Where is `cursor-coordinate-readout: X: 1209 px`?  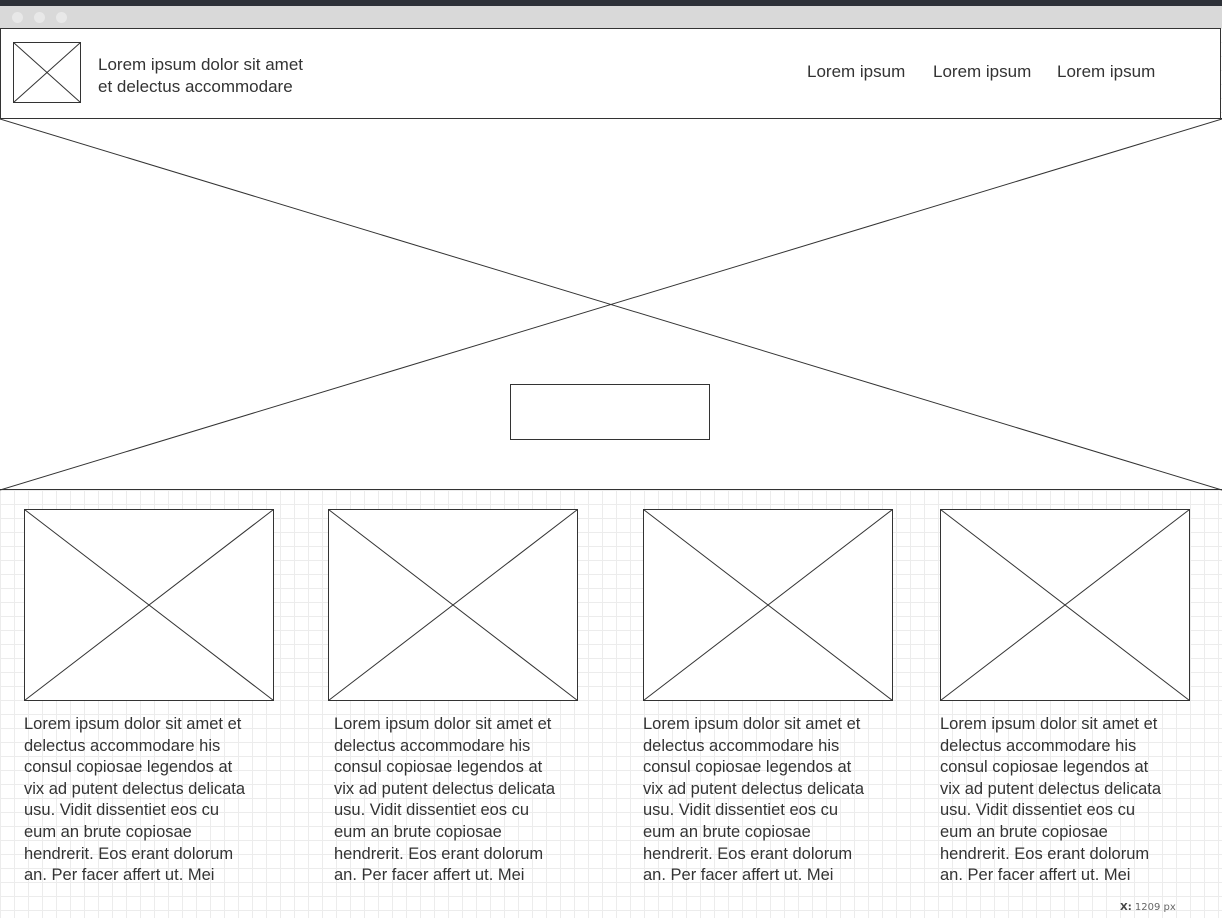
cursor-coordinate-readout: X: 1209 px is located at coordinates (1148, 907).